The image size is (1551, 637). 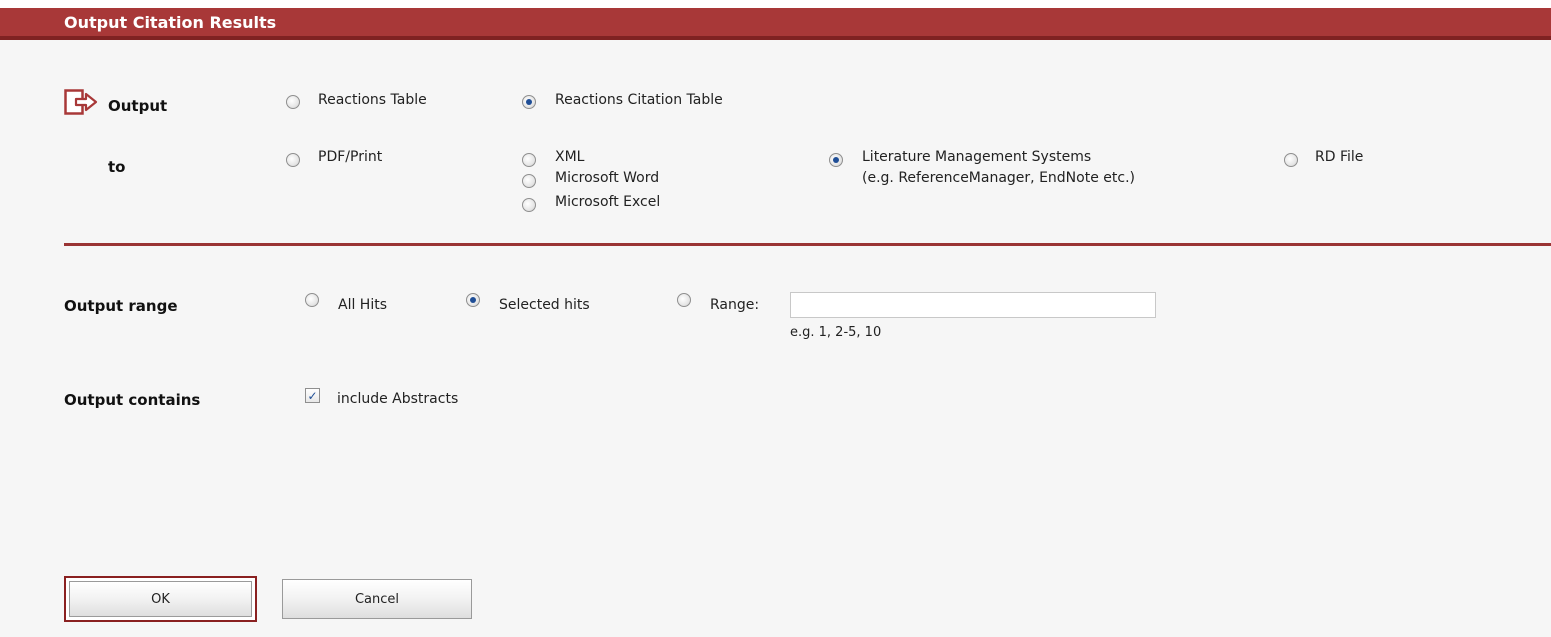 What do you see at coordinates (529, 160) in the screenshot?
I see `radio-xml` at bounding box center [529, 160].